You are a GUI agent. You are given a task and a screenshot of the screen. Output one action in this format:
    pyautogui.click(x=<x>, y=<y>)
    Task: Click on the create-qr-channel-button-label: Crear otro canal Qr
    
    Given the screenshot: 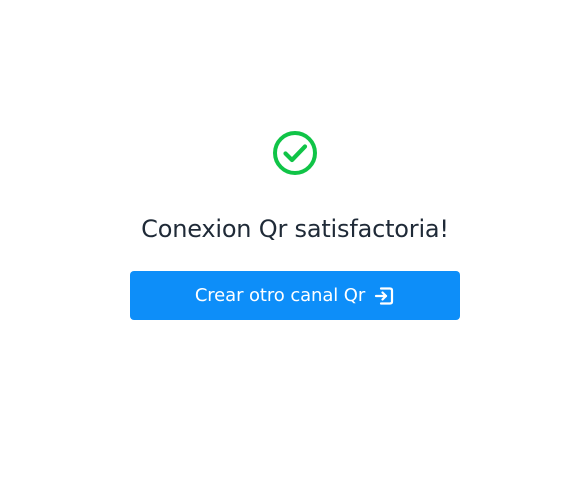 What is the action you would take?
    pyautogui.click(x=280, y=295)
    